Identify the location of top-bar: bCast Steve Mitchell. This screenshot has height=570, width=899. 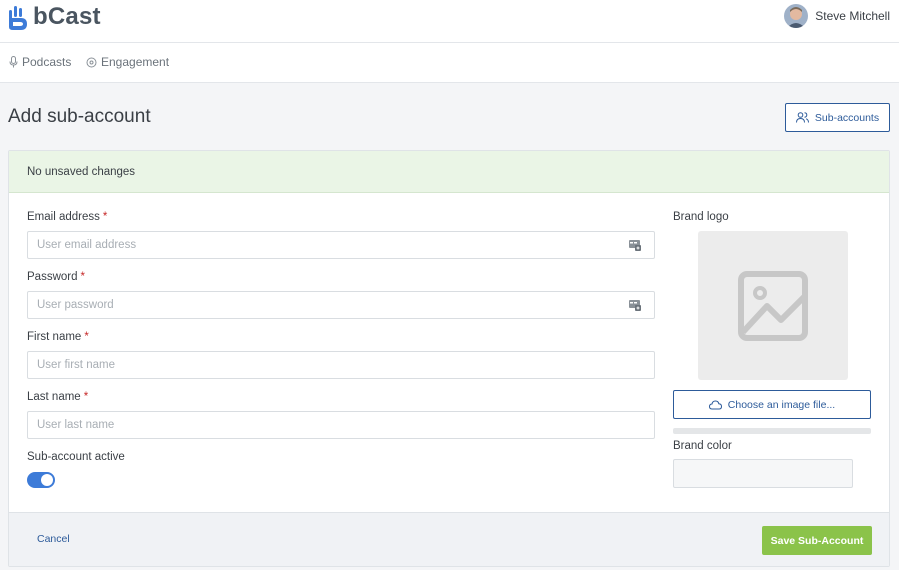
(449, 21).